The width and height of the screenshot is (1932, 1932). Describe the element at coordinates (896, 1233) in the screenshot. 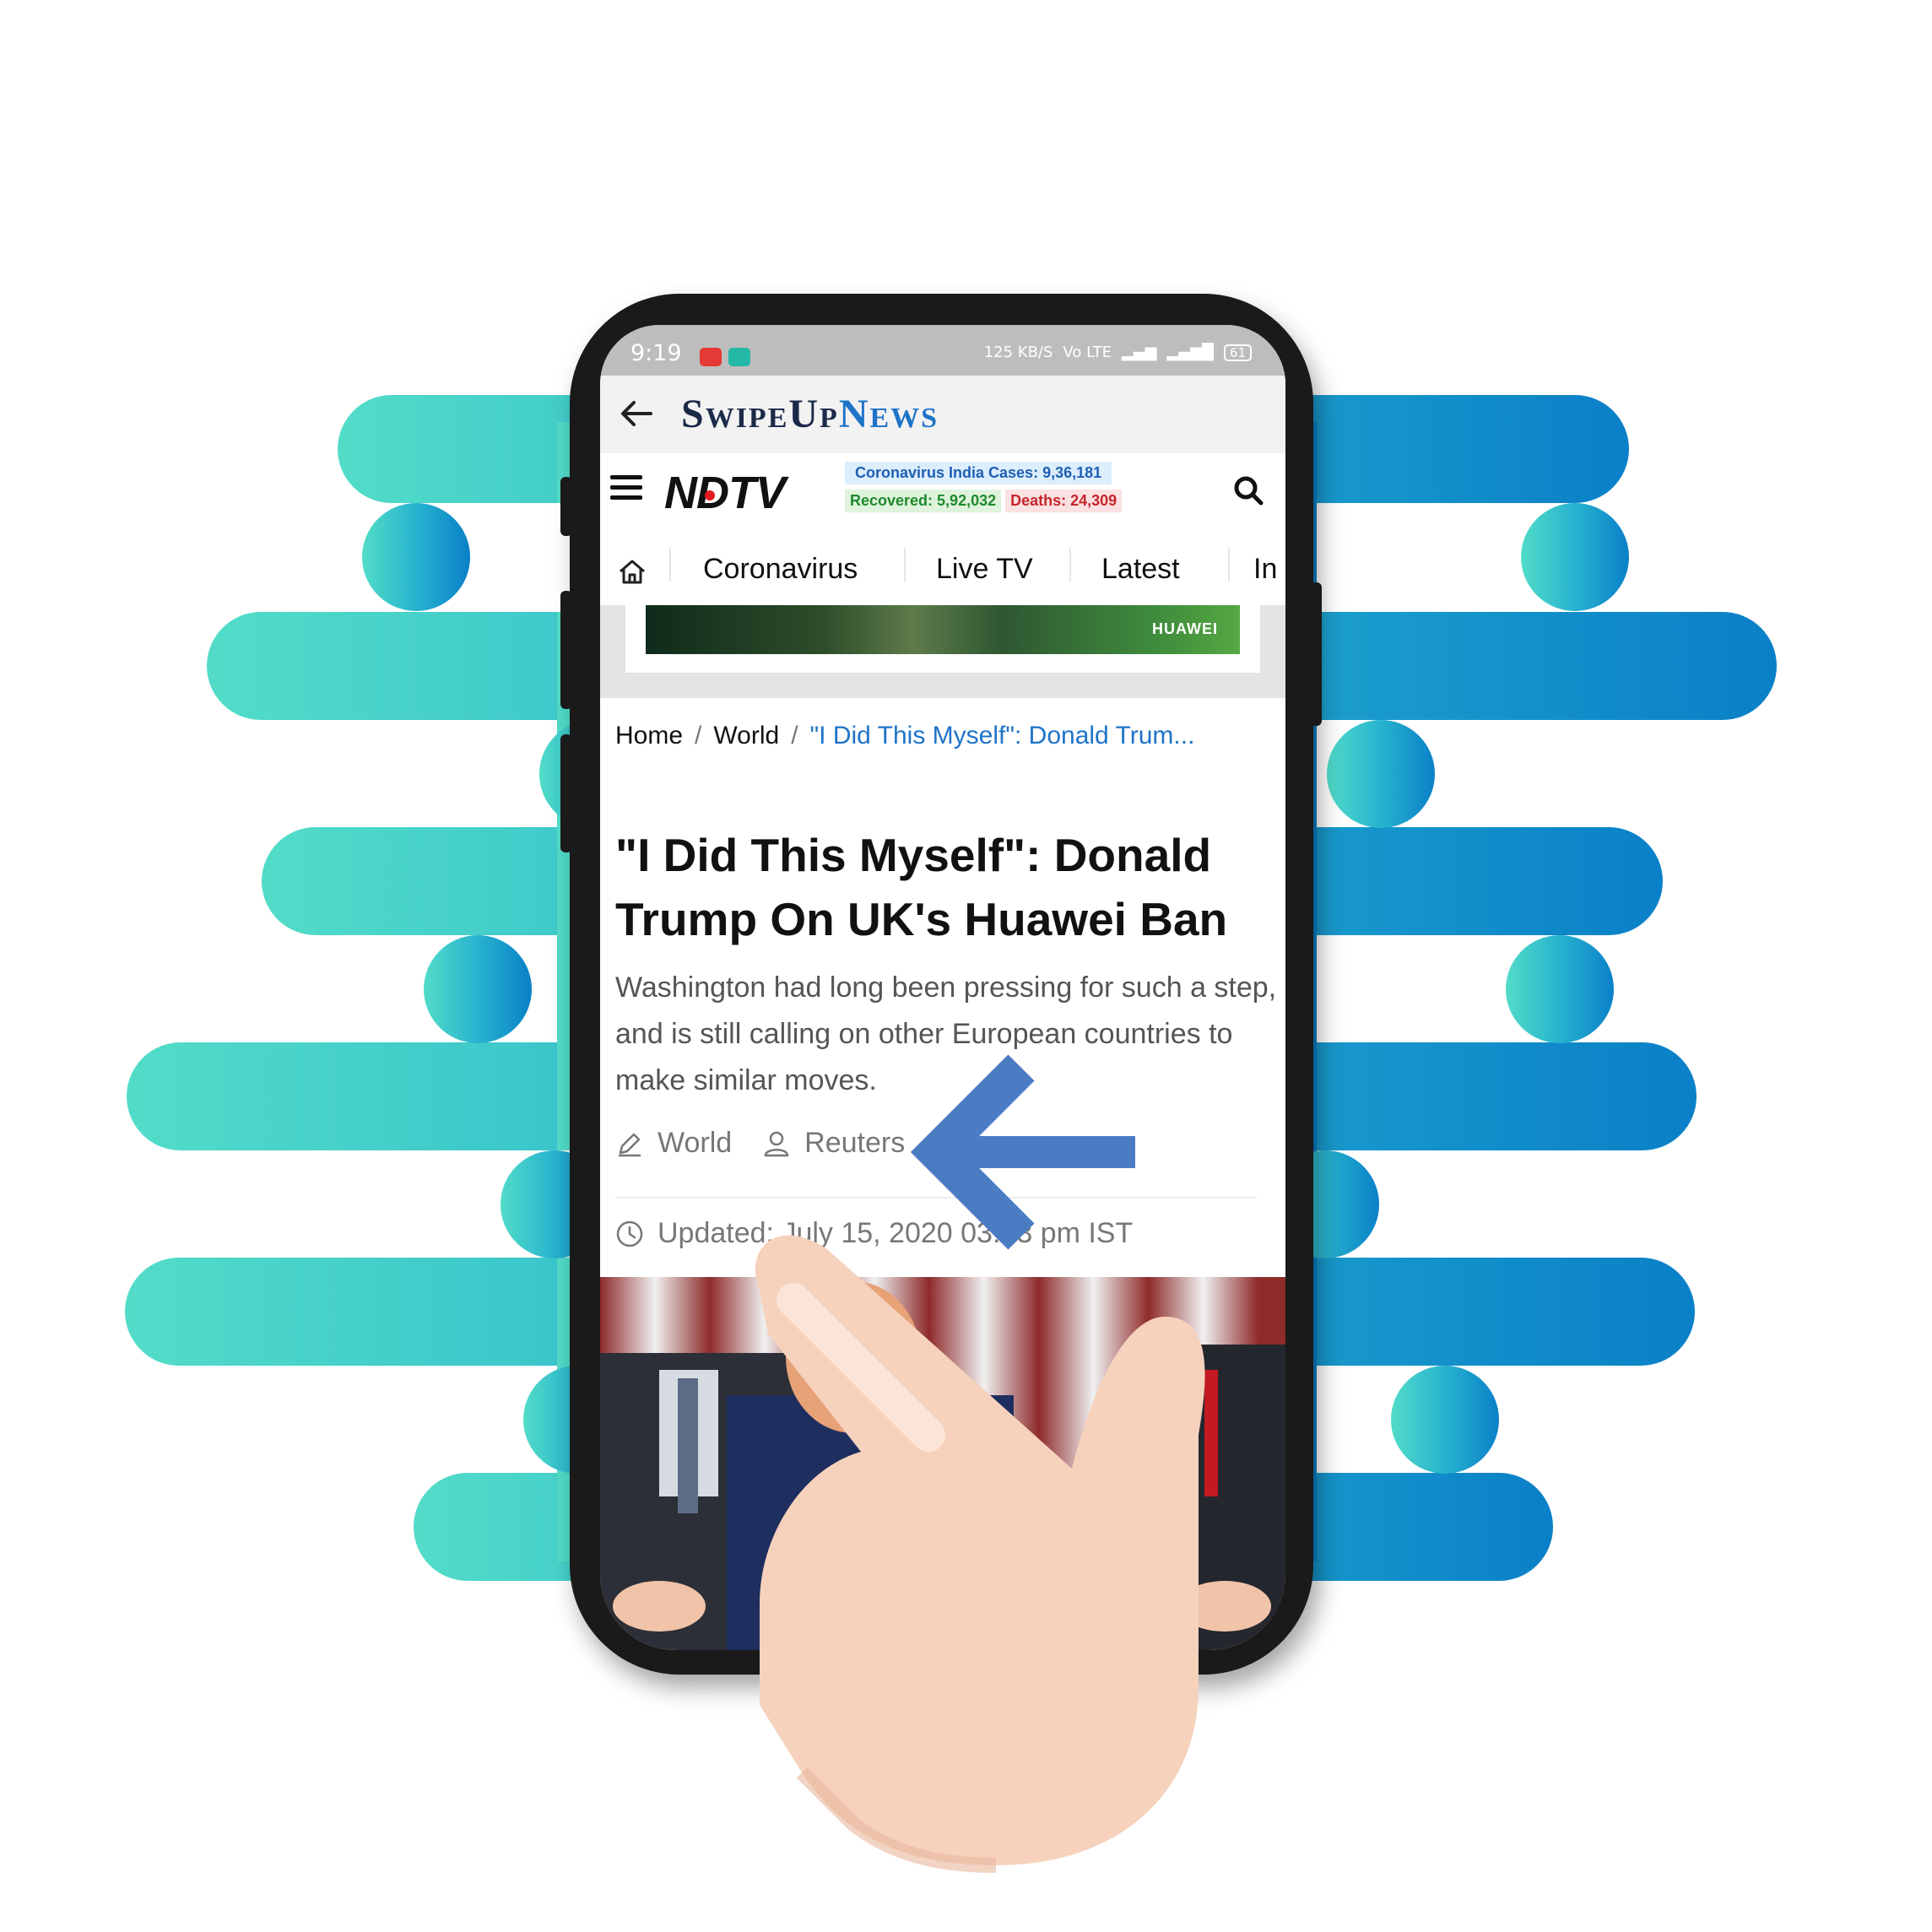

I see `updated-timestamp: Updated: July 15, 2020 03:33 pm IST` at that location.